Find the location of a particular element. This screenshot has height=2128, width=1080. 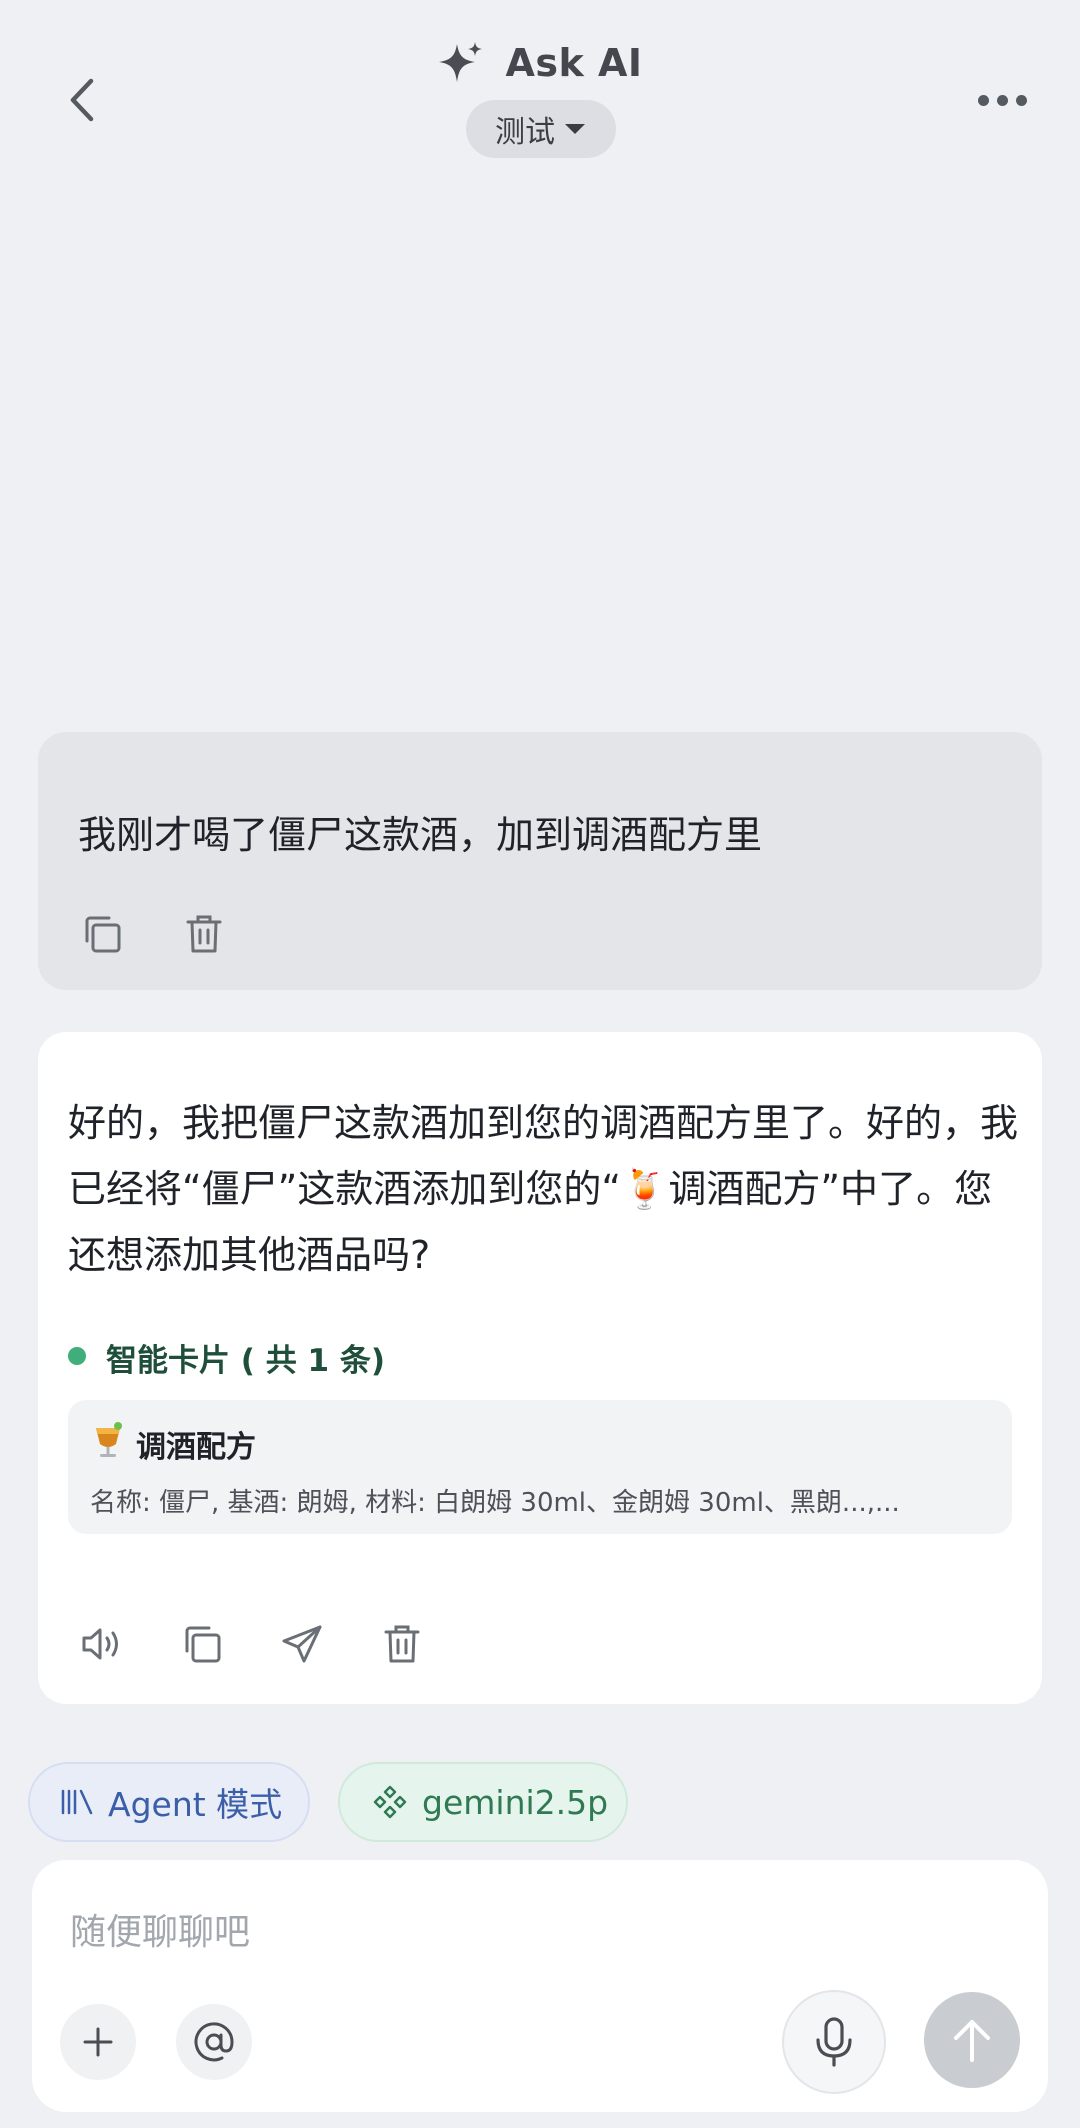

agent-mode-chip: Agent 模式 is located at coordinates (169, 1802).